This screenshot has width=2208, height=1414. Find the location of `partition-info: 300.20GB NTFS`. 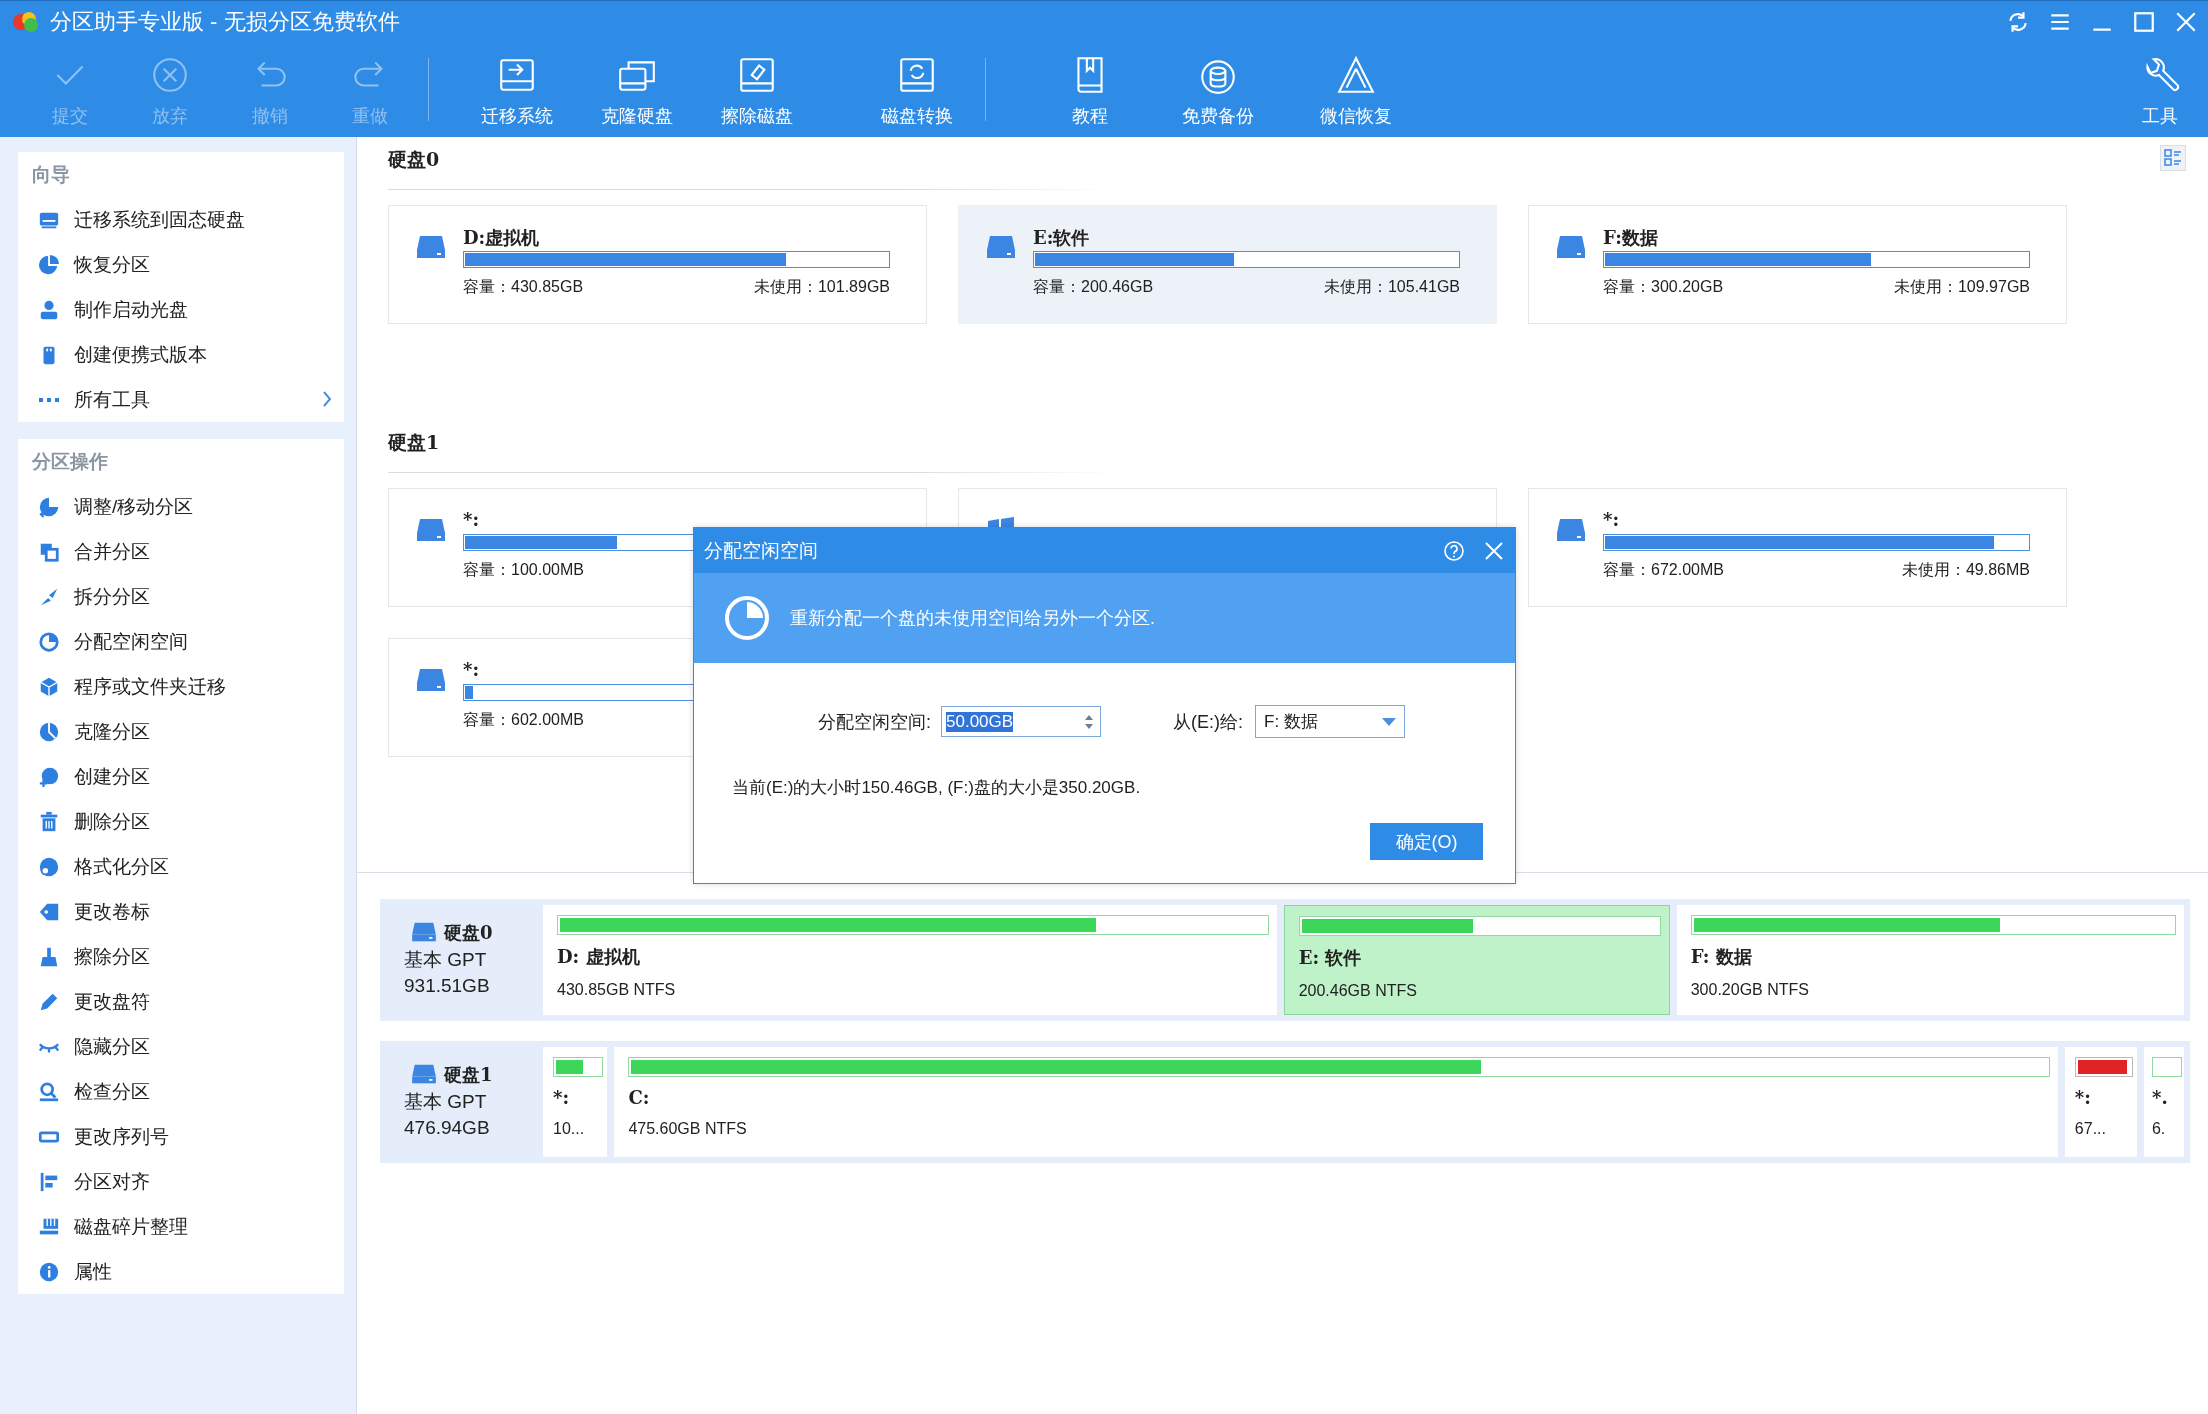

partition-info: 300.20GB NTFS is located at coordinates (1750, 990).